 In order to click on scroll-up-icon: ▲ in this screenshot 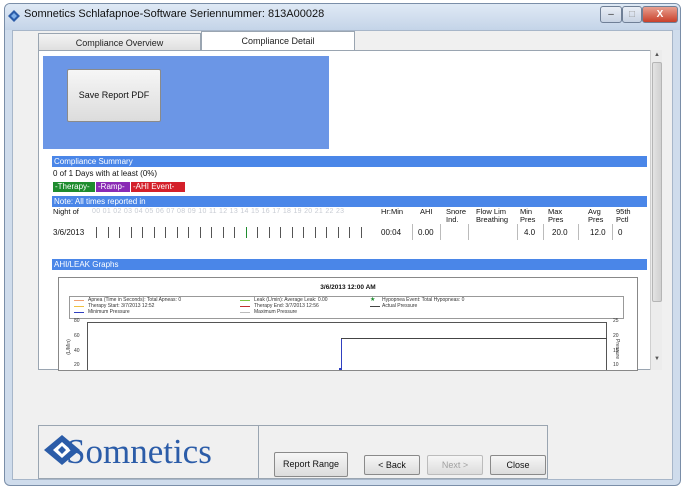, I will do `click(657, 56)`.